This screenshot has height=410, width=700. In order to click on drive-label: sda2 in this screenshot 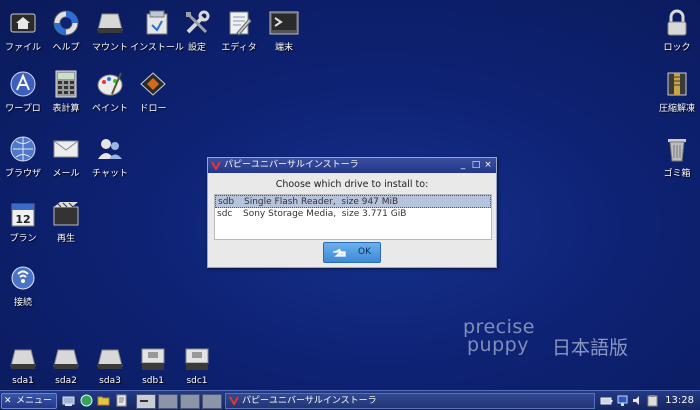, I will do `click(66, 381)`.